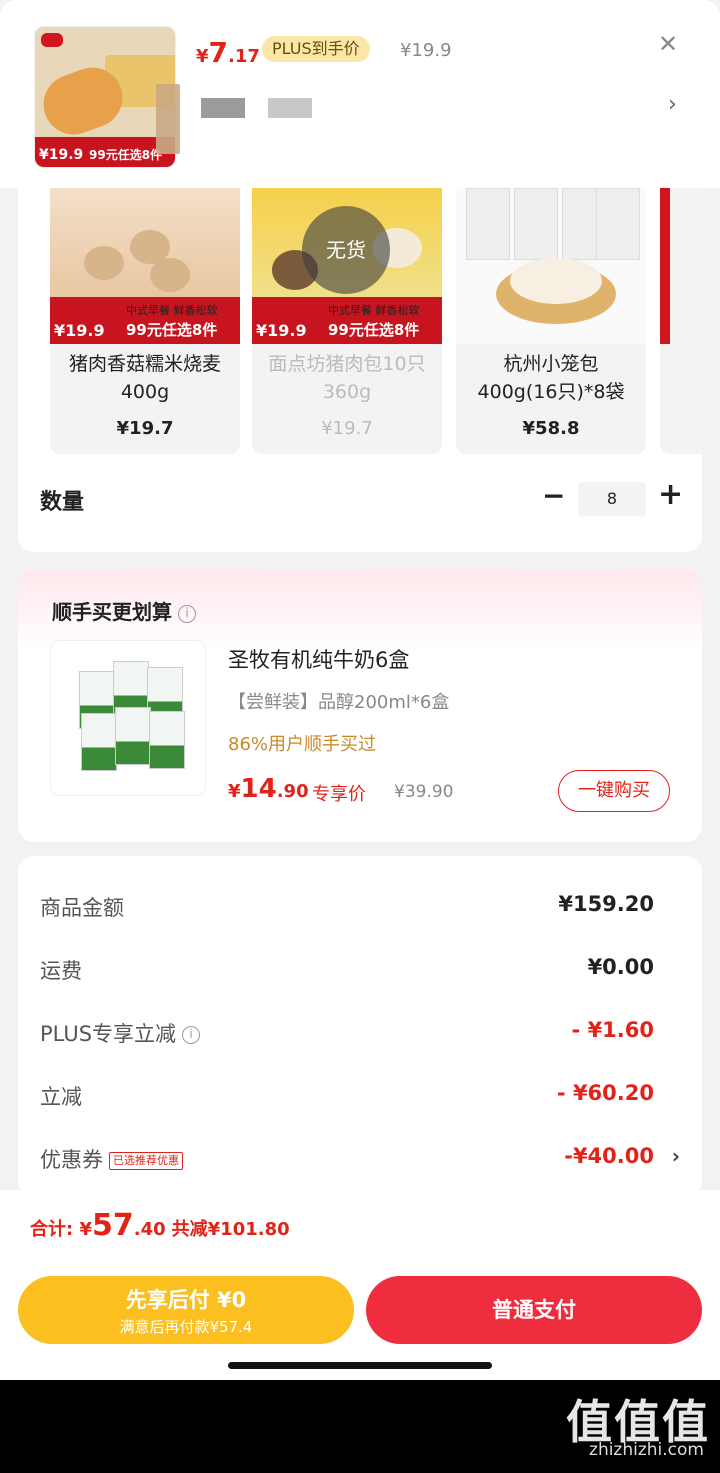 The height and width of the screenshot is (1473, 720). Describe the element at coordinates (230, 1229) in the screenshot. I see `total-reduction: 共减¥101.80` at that location.